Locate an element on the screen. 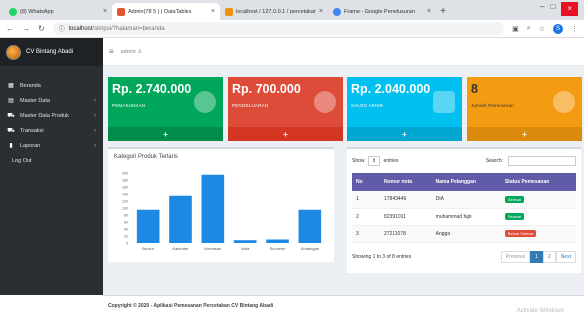 This screenshot has width=584, height=320. chart-title: Kategori Produk Terlaris is located at coordinates (146, 157).